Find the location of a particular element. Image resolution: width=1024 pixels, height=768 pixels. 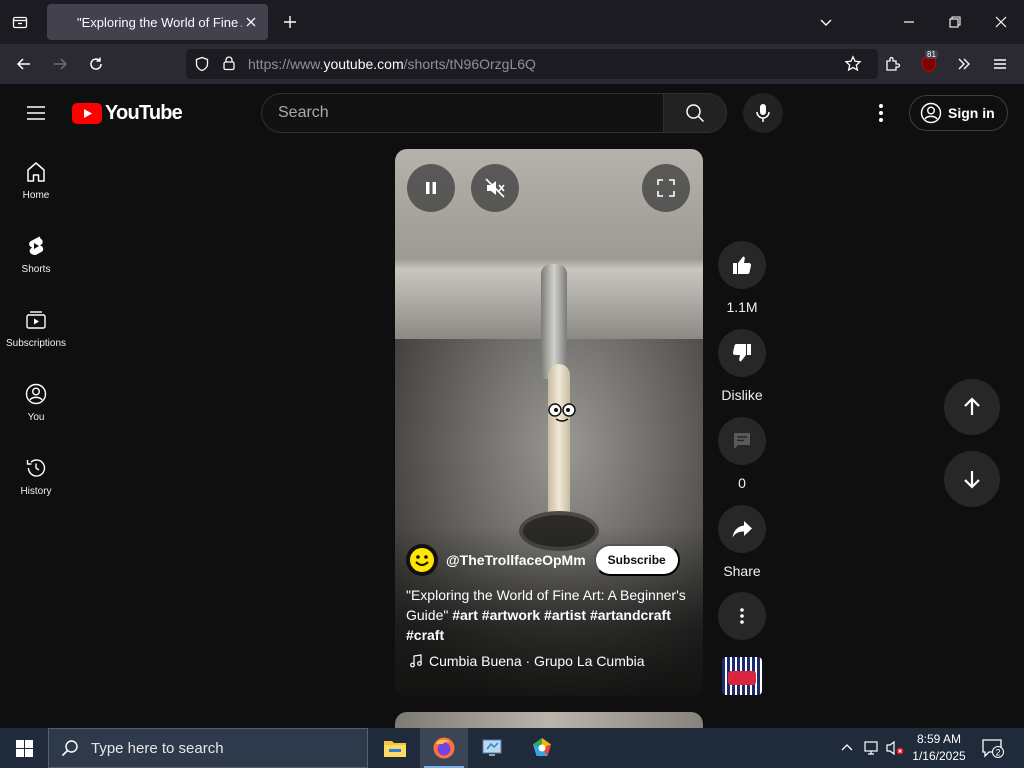

home-icon is located at coordinates (36, 172).